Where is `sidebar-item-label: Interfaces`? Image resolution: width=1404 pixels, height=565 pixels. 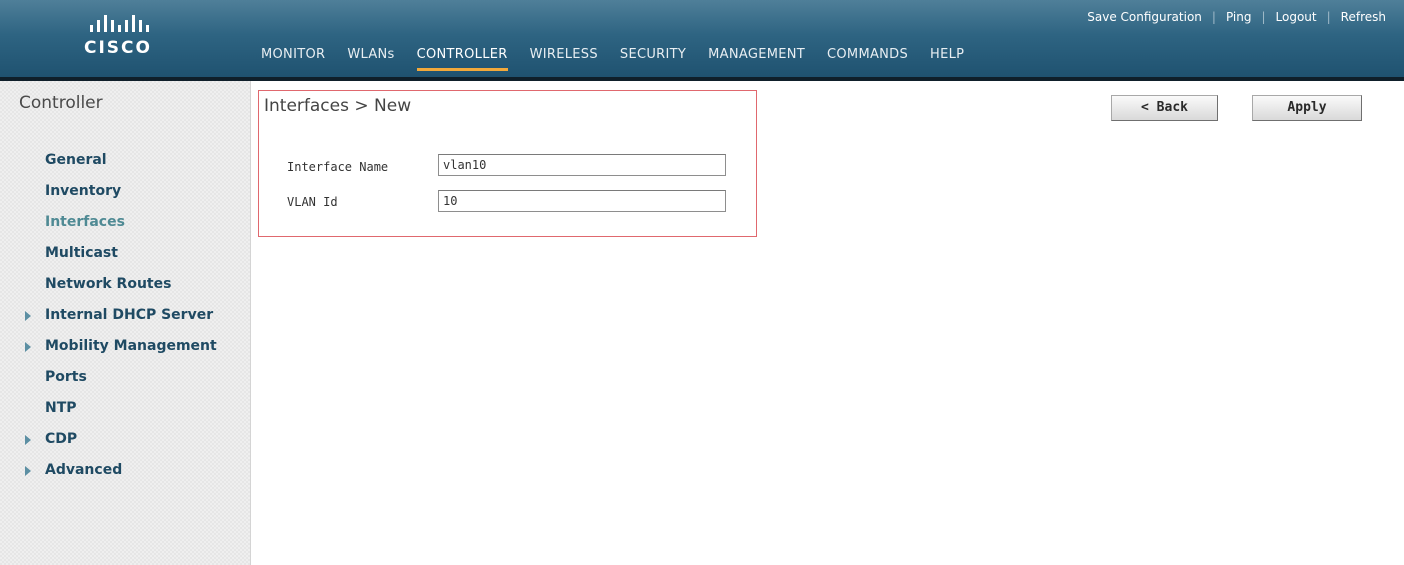
sidebar-item-label: Interfaces is located at coordinates (85, 222).